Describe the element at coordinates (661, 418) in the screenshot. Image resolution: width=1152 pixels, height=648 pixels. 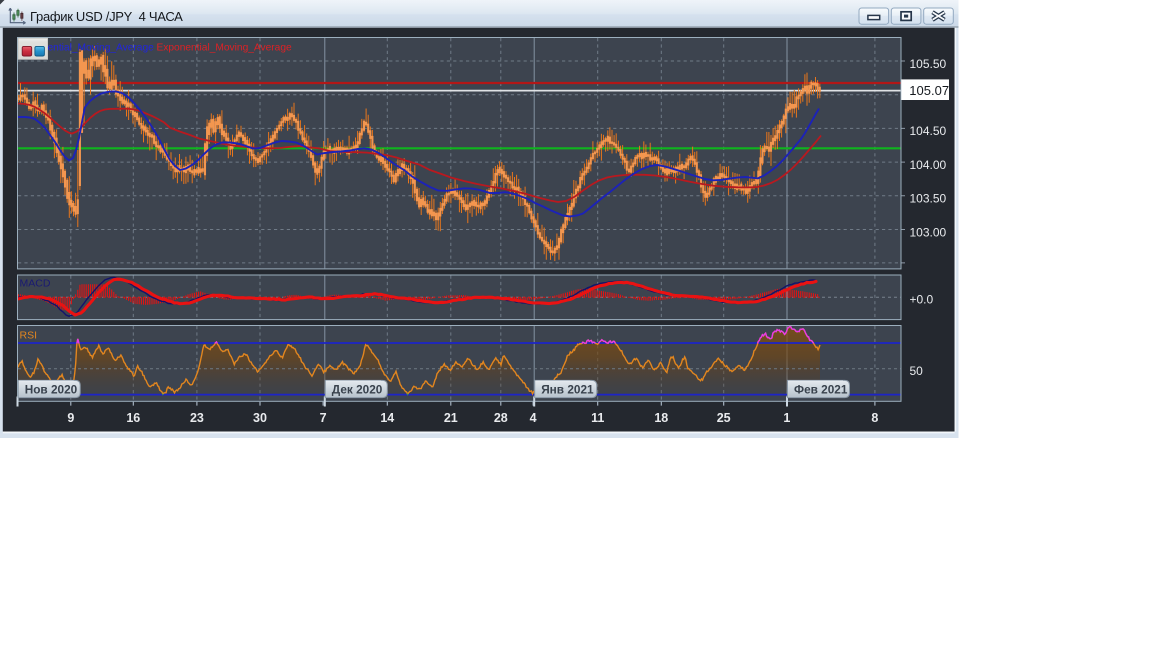
I see `svg-text: 18` at that location.